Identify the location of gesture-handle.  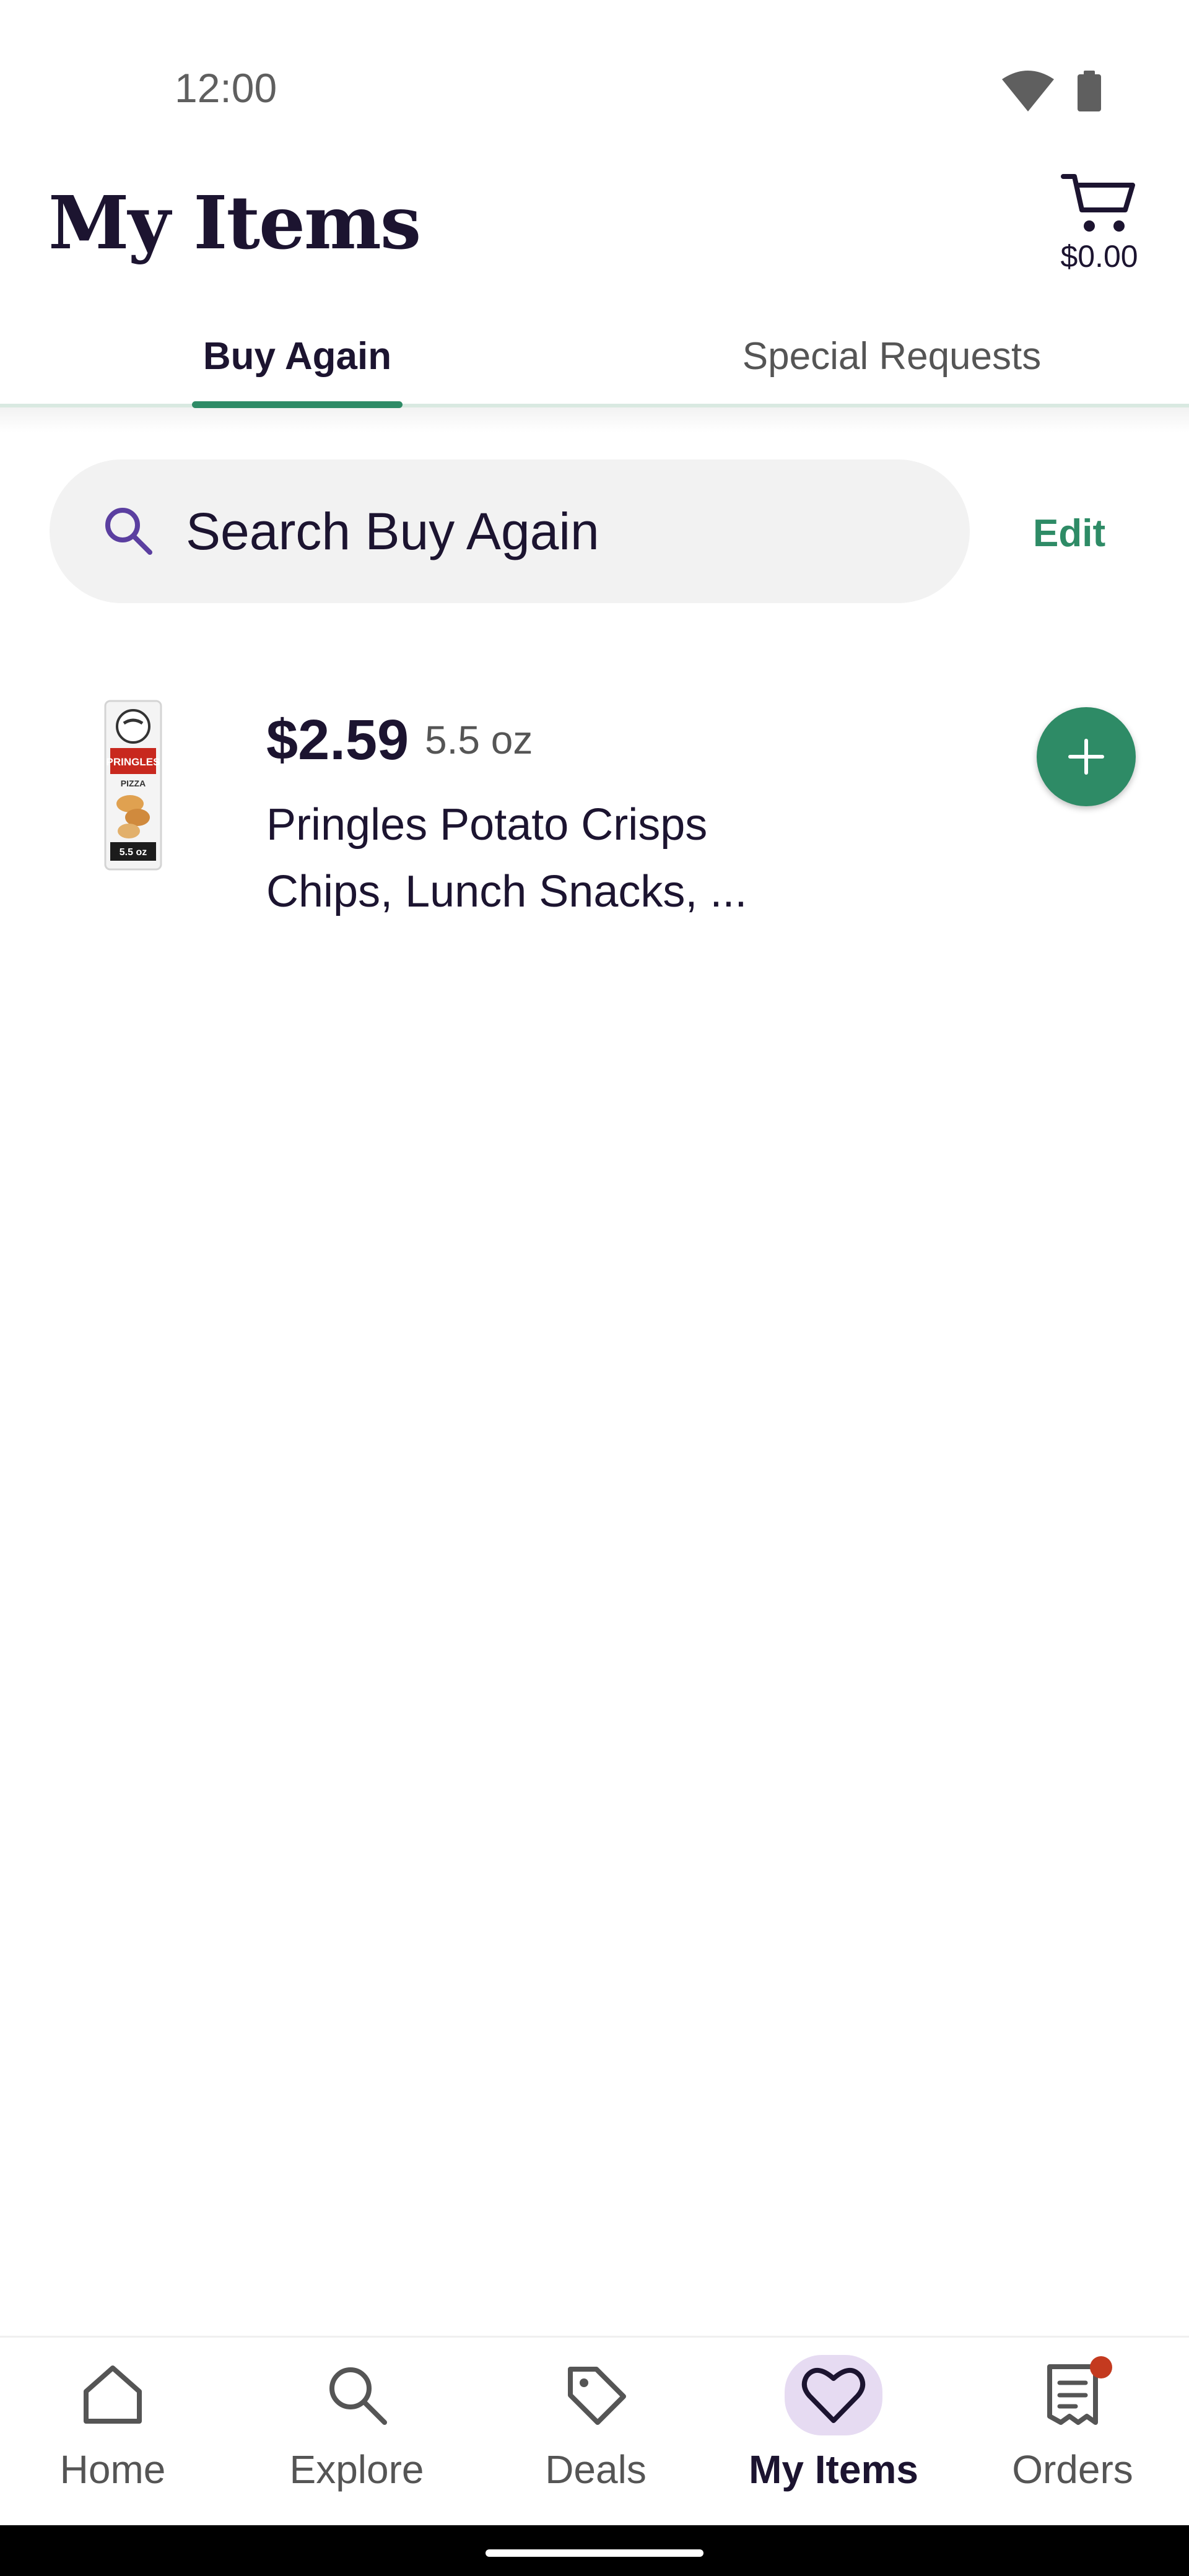
(594, 2553).